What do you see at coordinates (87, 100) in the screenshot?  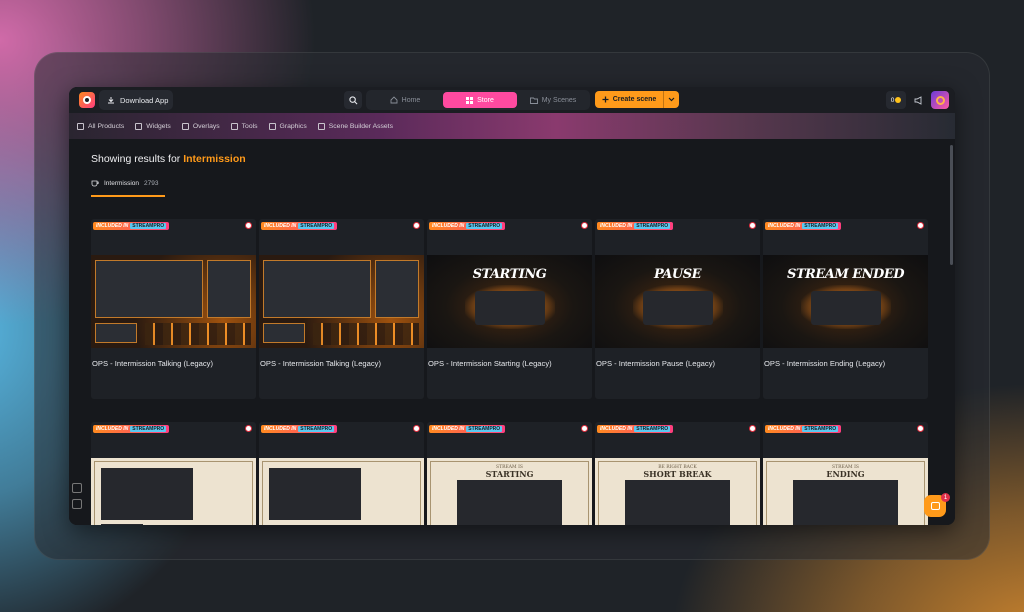 I see `app-logo-icon` at bounding box center [87, 100].